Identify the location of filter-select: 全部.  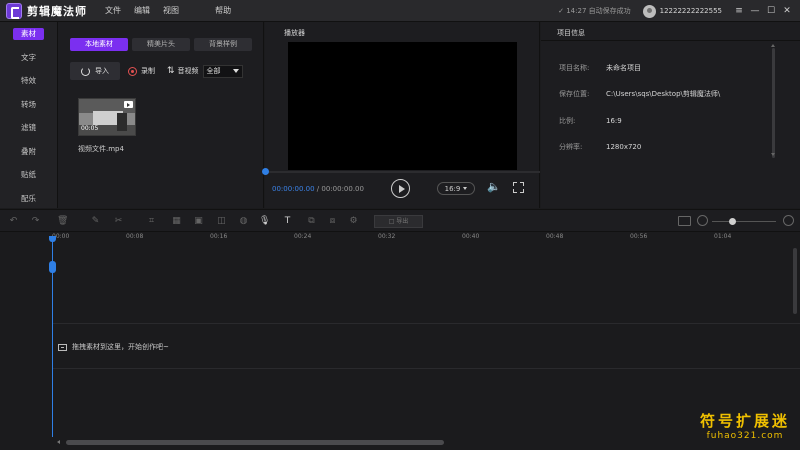
(222, 71).